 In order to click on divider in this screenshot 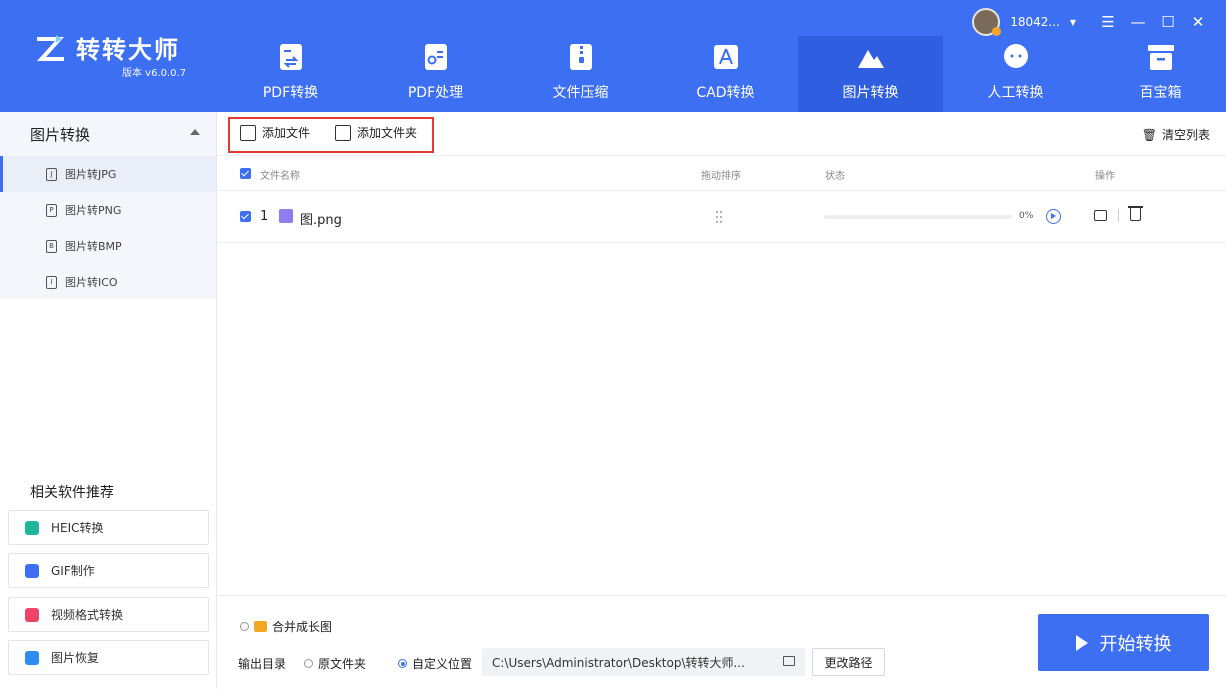, I will do `click(1118, 215)`.